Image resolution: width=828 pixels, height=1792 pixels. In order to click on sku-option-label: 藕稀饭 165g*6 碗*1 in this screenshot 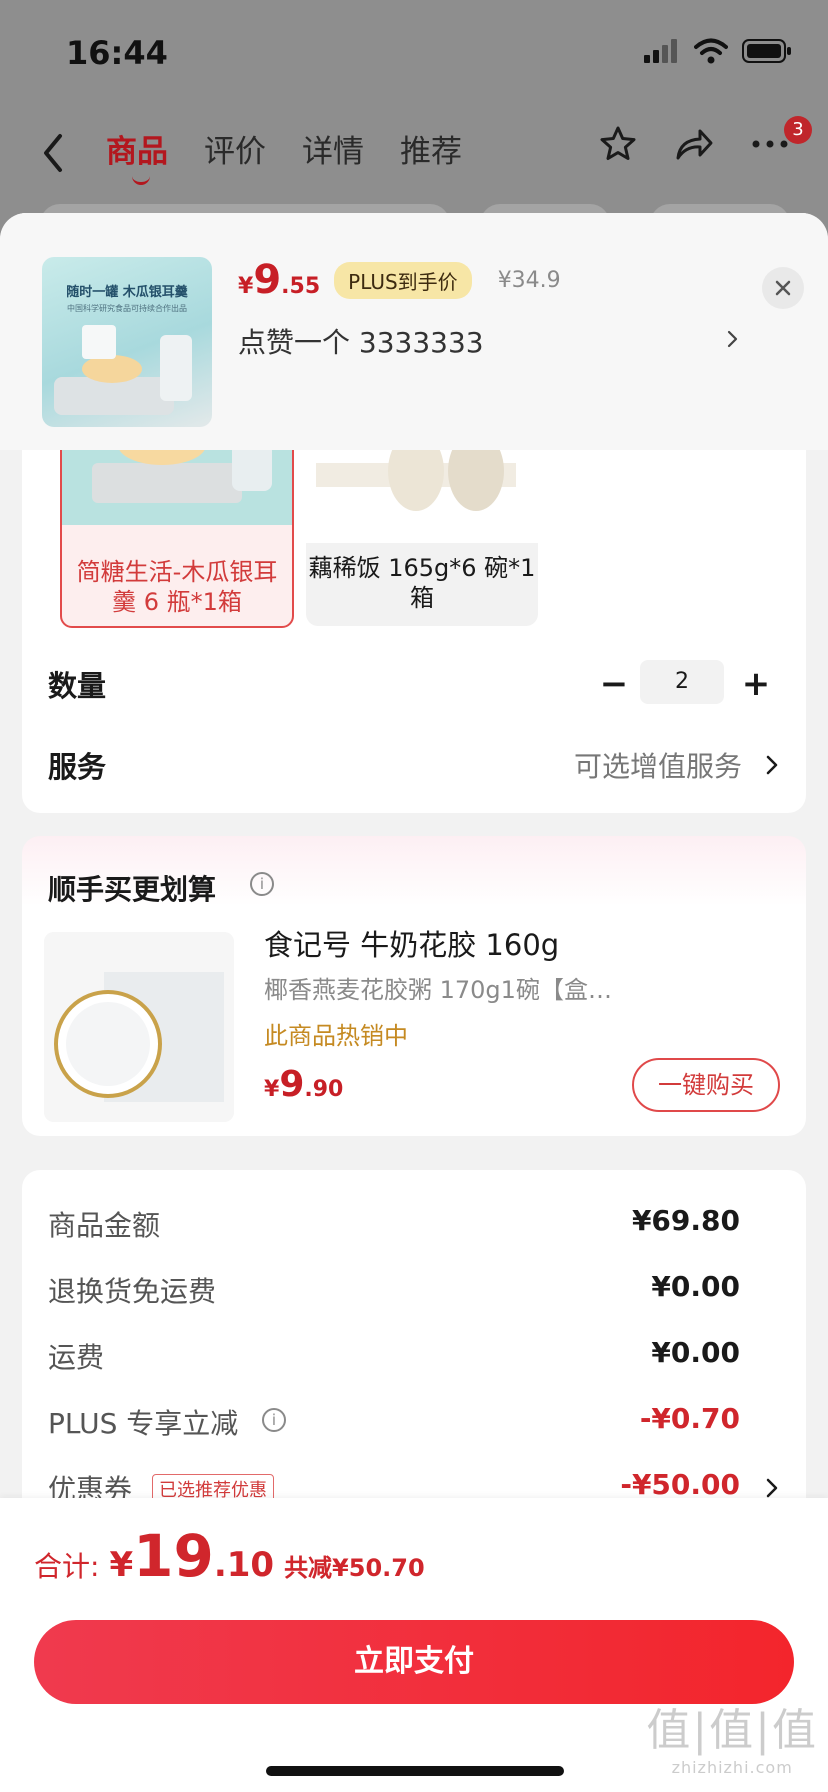, I will do `click(422, 568)`.